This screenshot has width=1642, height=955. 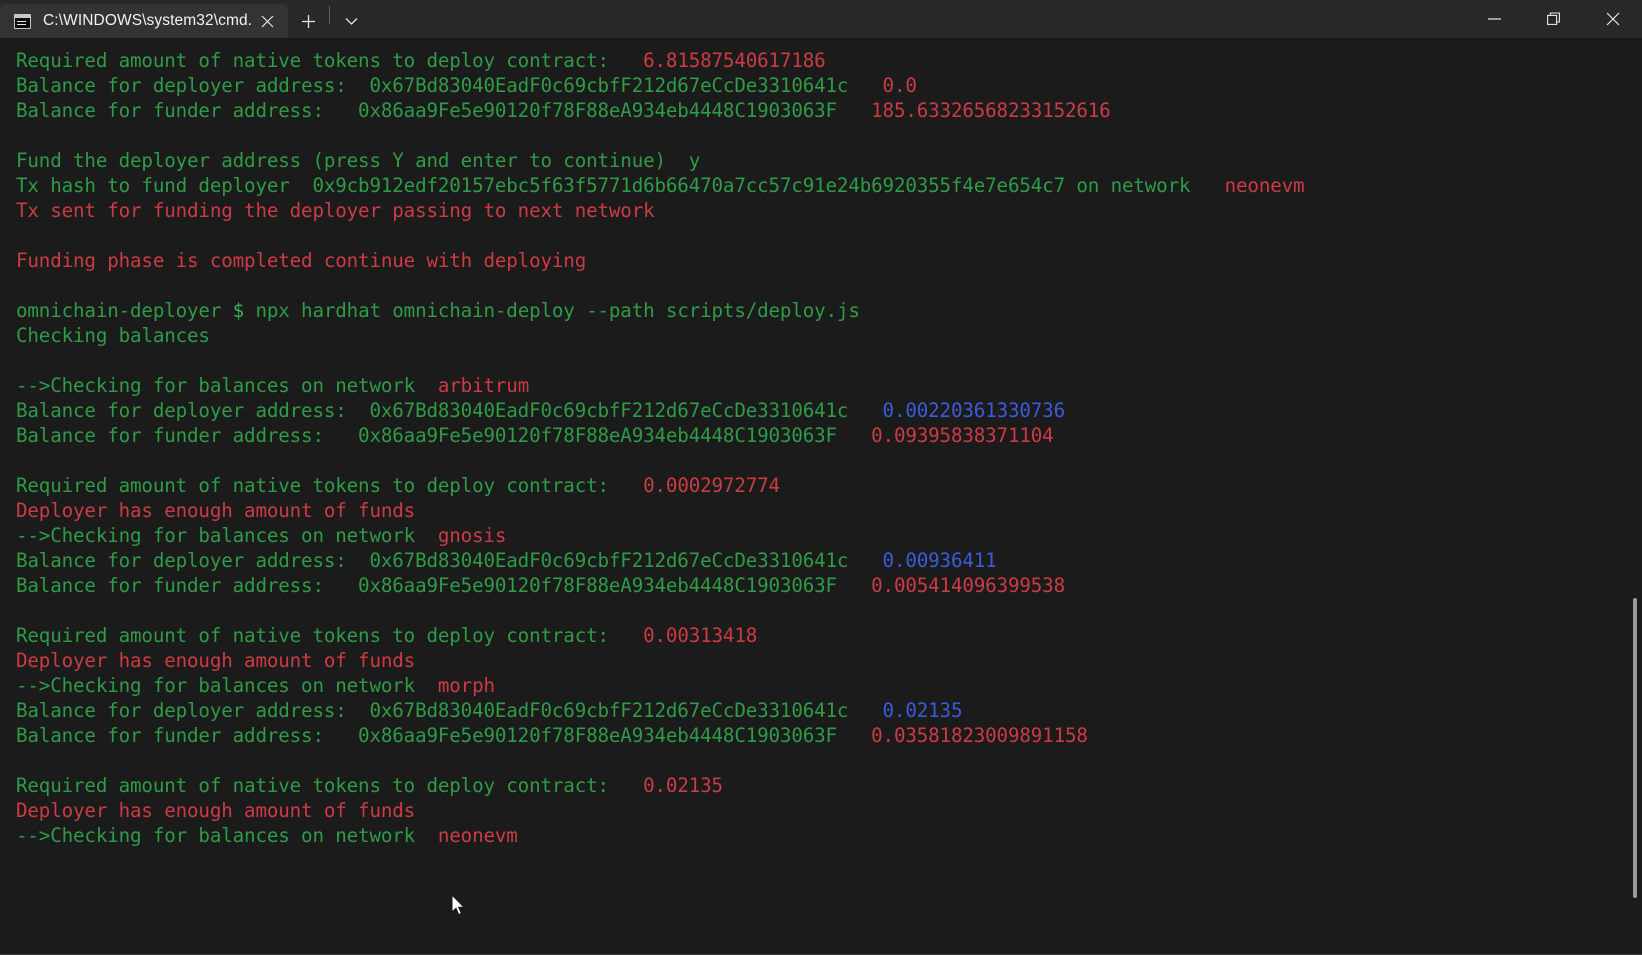 I want to click on terminal-text-run: morph, so click(x=466, y=685).